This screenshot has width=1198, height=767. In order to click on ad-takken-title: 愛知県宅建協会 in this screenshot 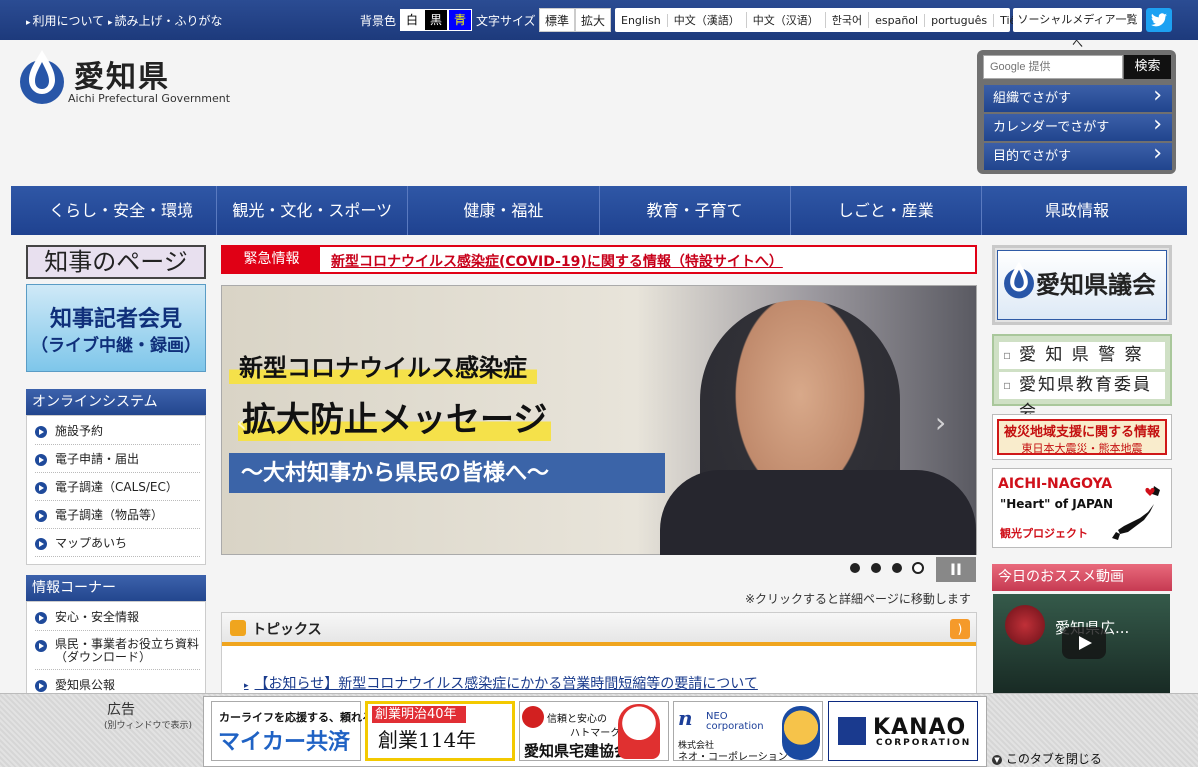, I will do `click(577, 751)`.